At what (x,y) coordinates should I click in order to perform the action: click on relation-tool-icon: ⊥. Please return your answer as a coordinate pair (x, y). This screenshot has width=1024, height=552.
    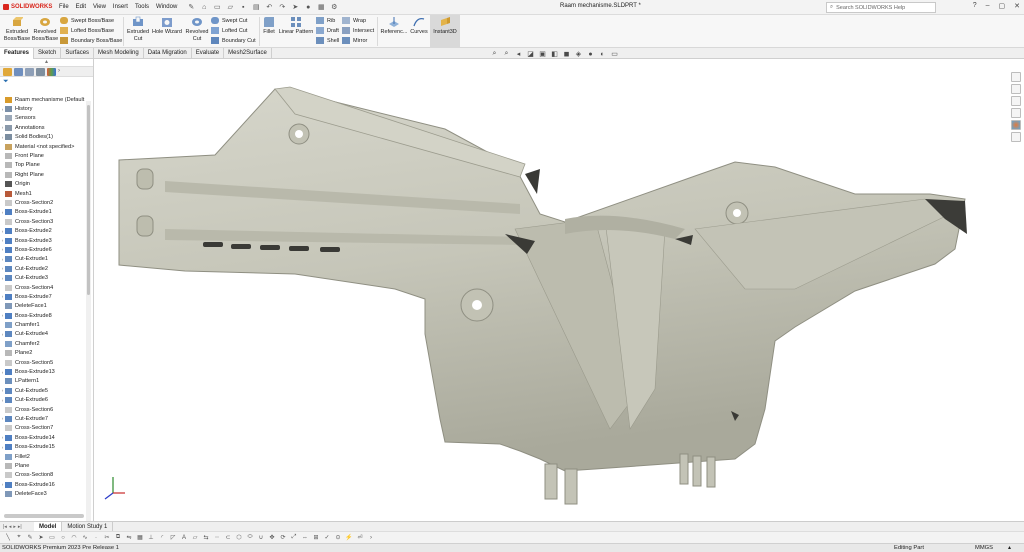
    Looking at the image, I should click on (151, 538).